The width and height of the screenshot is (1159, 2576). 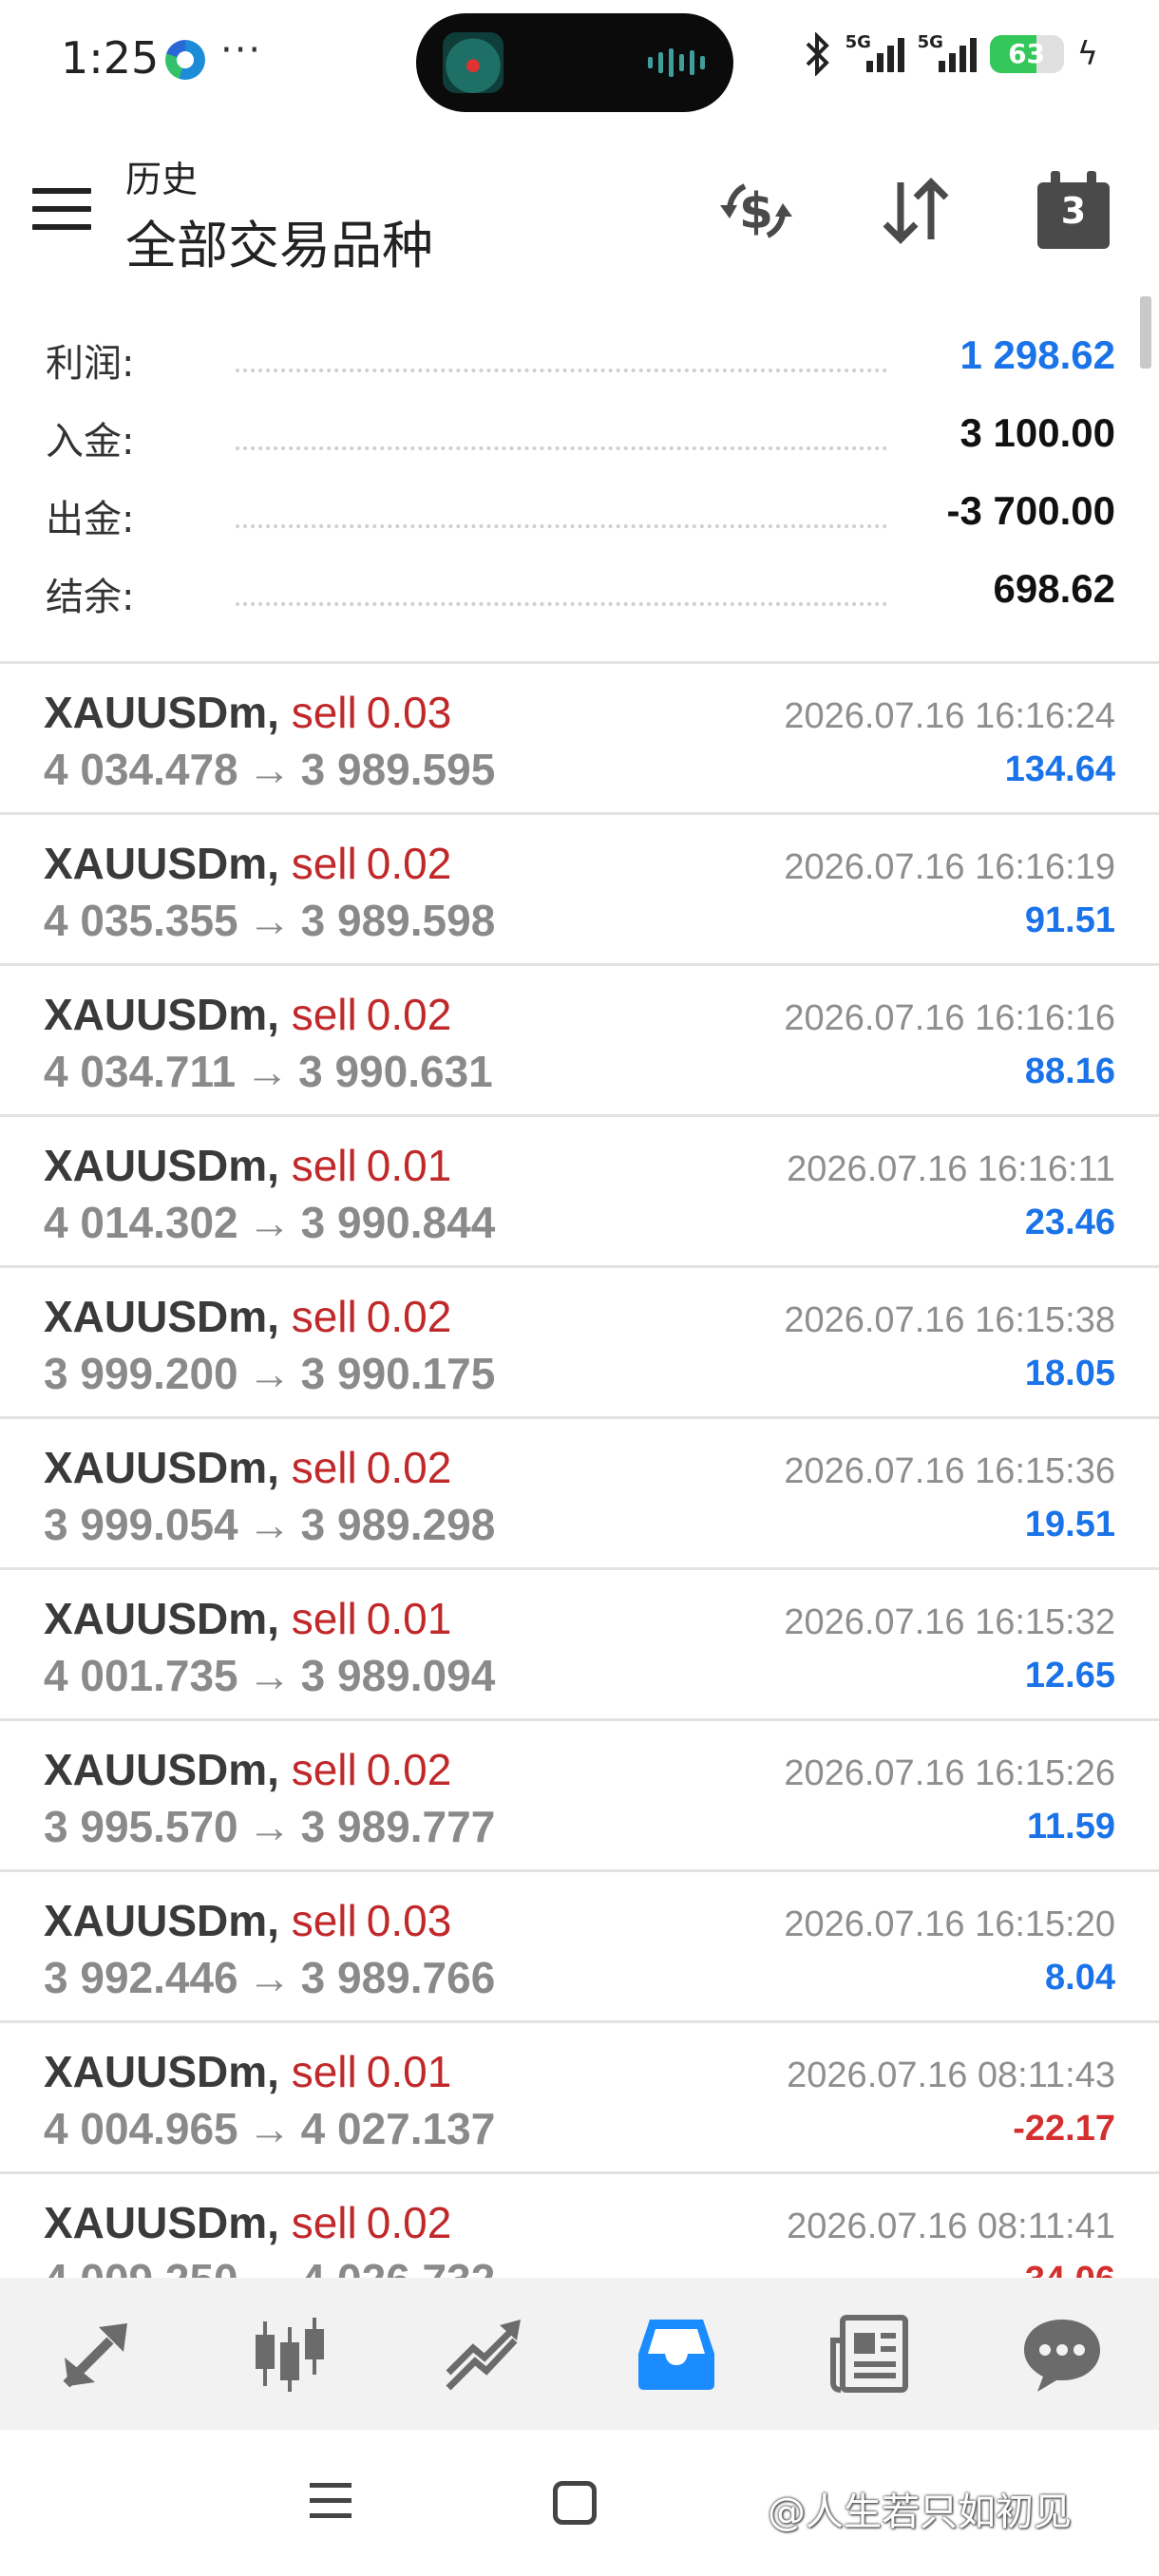 I want to click on close-price: 3 989.598, so click(x=398, y=920).